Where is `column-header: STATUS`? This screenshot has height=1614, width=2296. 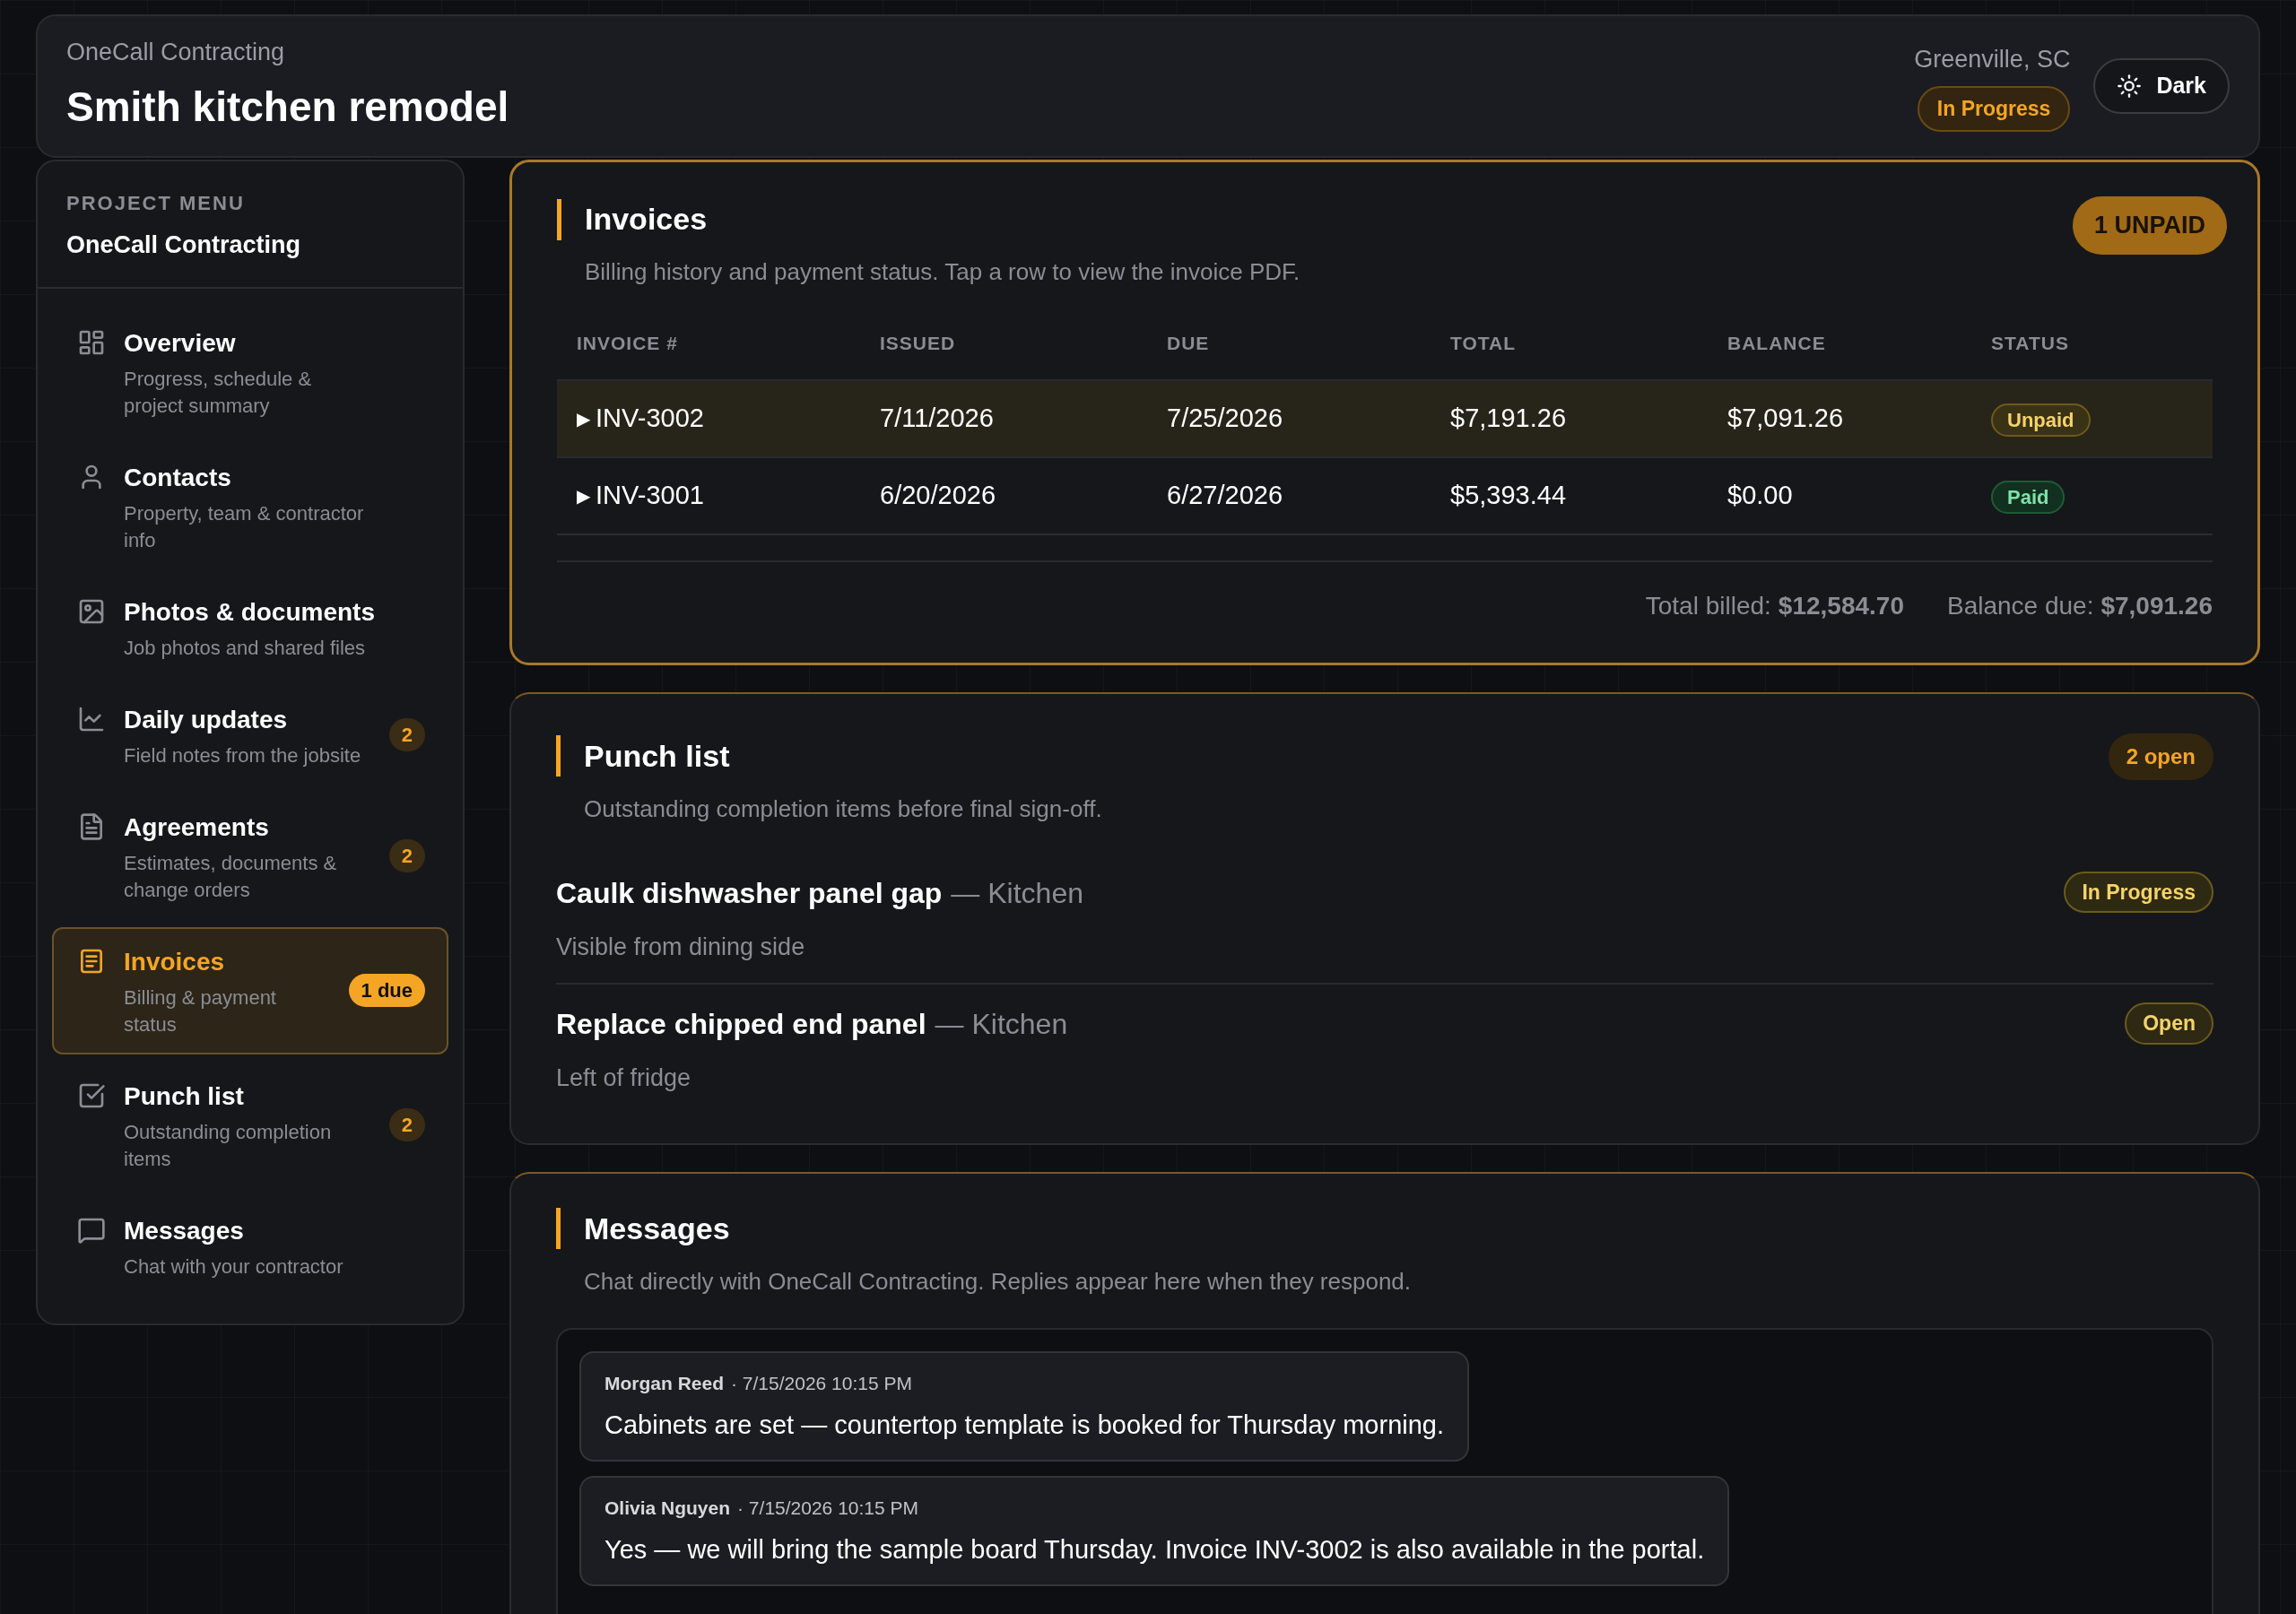 column-header: STATUS is located at coordinates (2030, 343).